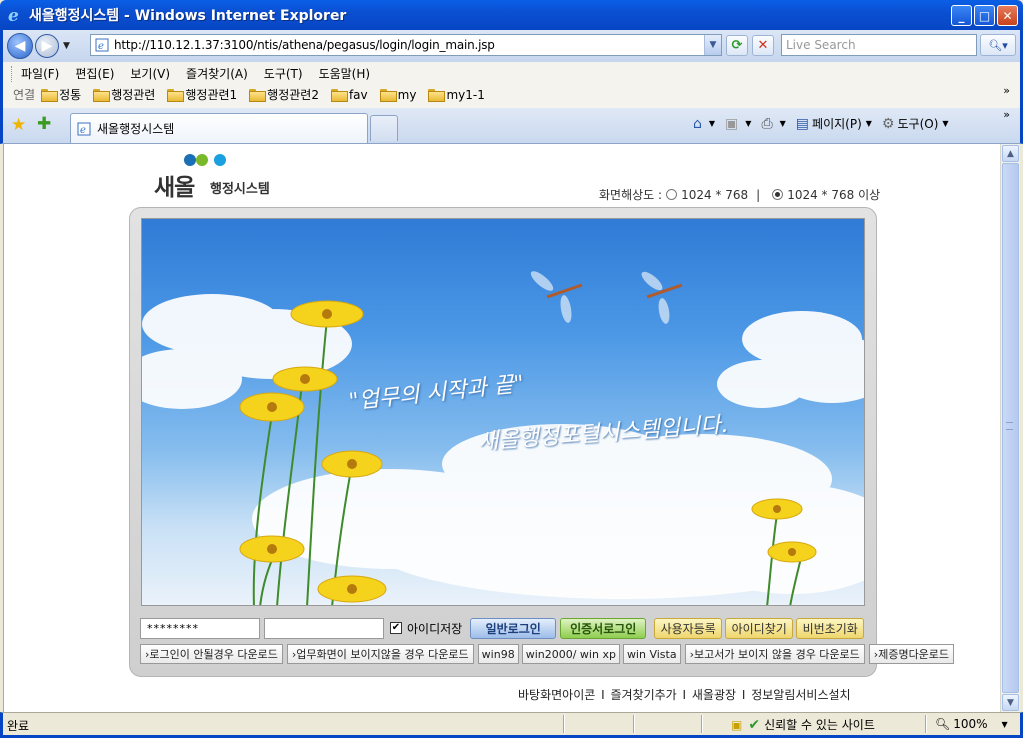  Describe the element at coordinates (754, 724) in the screenshot. I see `check-icon: ✔` at that location.